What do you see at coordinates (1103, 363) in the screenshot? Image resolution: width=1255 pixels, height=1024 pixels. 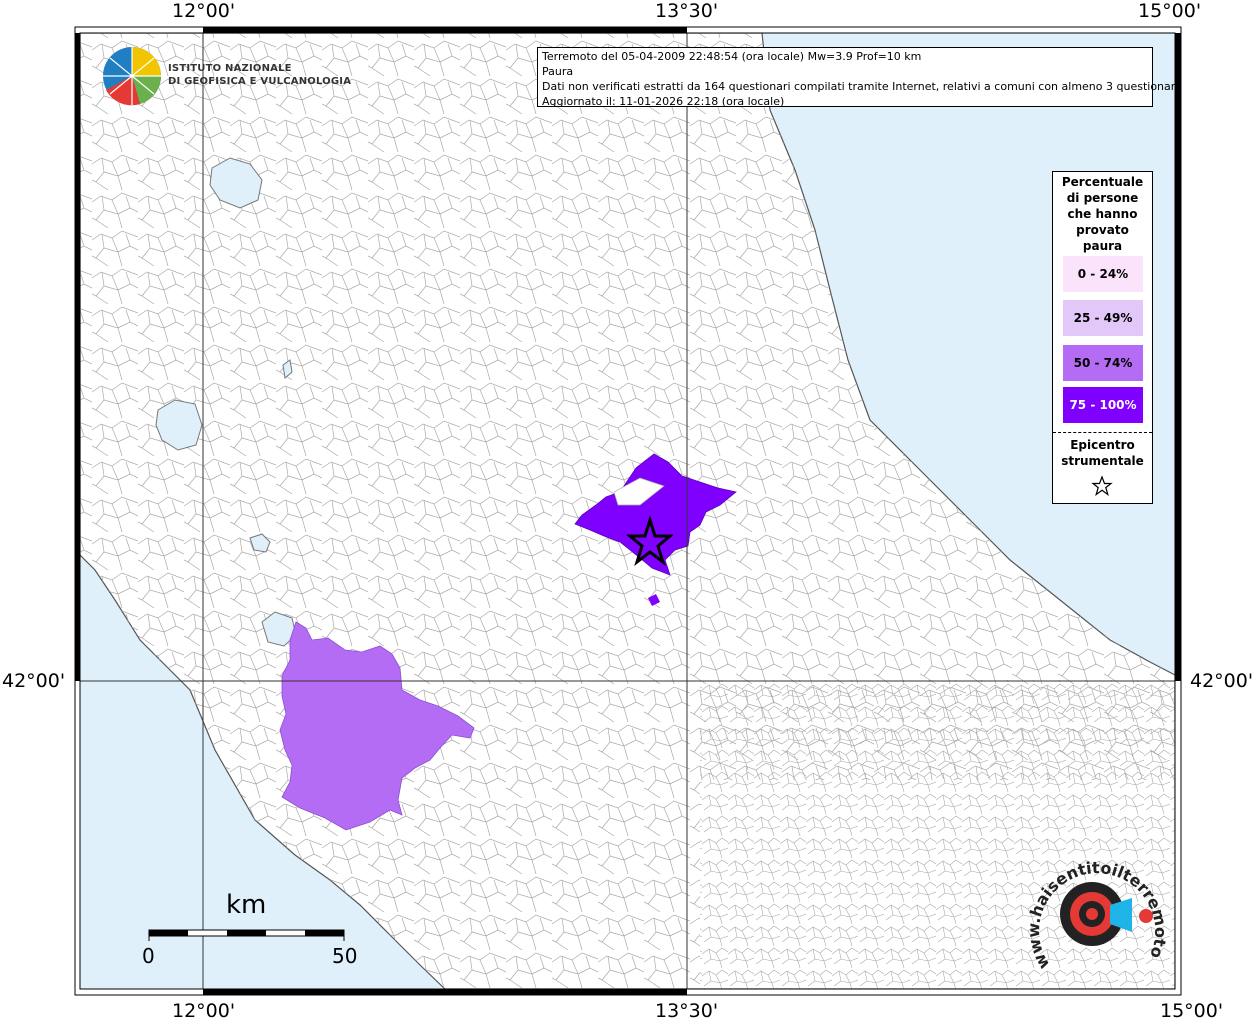 I see `legend-class-2: 50 - 74%` at bounding box center [1103, 363].